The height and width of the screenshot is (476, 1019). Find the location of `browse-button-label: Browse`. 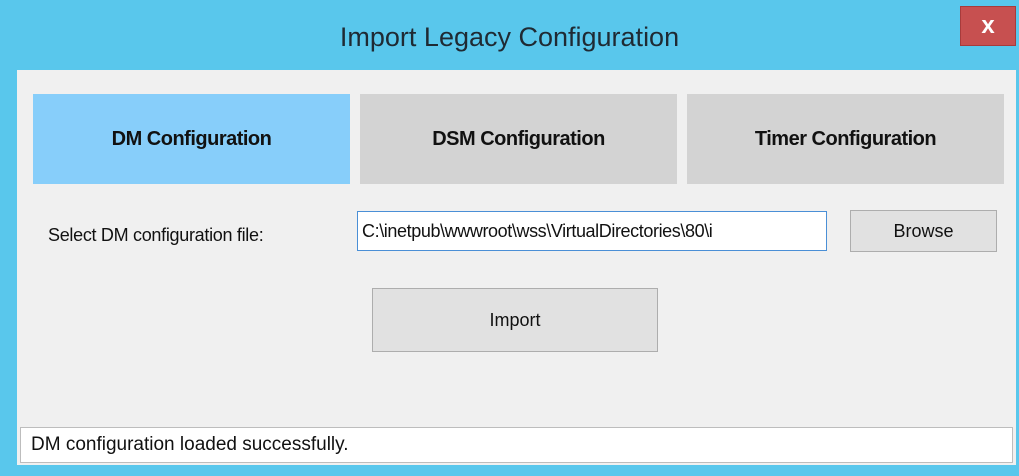

browse-button-label: Browse is located at coordinates (923, 230).